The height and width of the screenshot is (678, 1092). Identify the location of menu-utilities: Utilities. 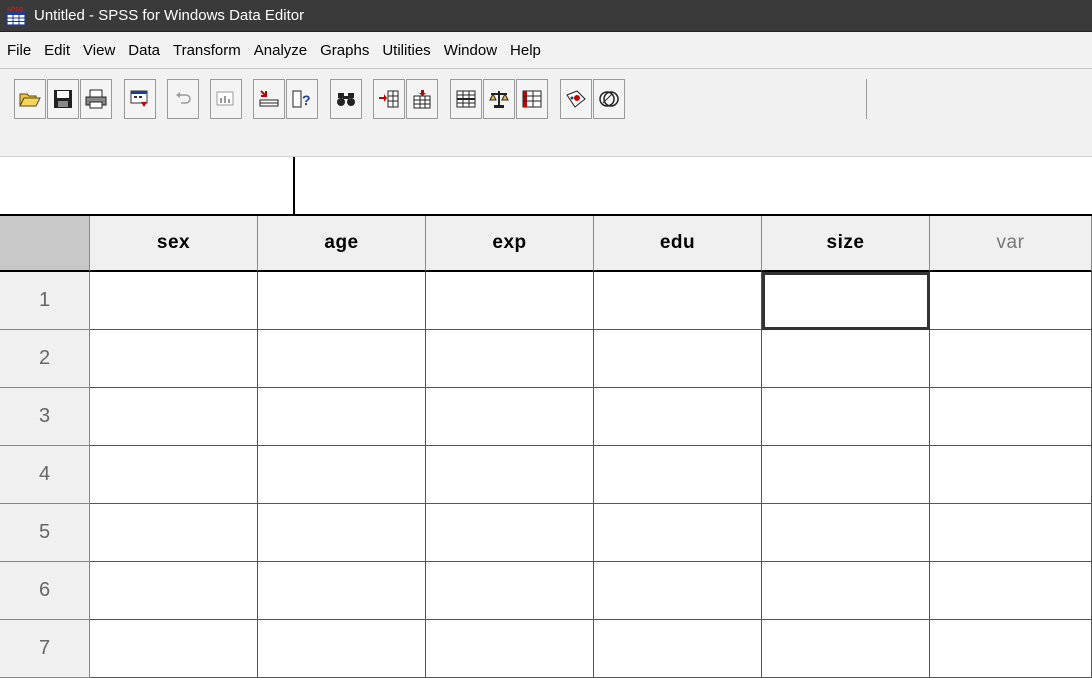
(405, 50).